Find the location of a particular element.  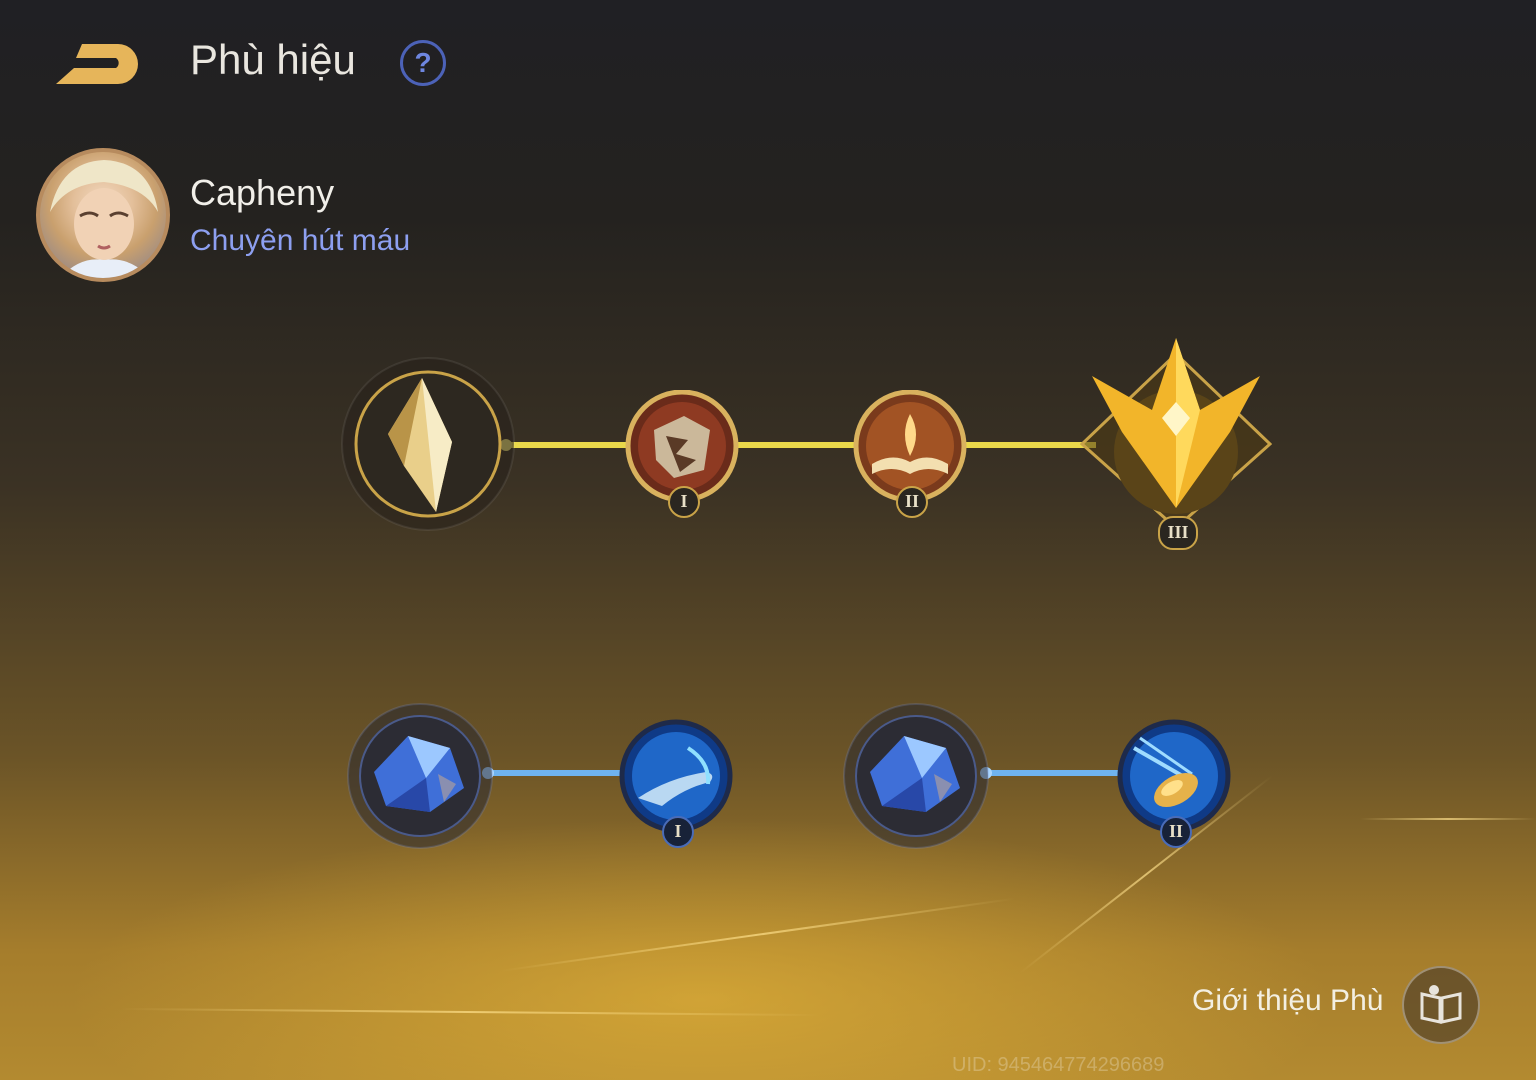

help-button: ? is located at coordinates (423, 63).